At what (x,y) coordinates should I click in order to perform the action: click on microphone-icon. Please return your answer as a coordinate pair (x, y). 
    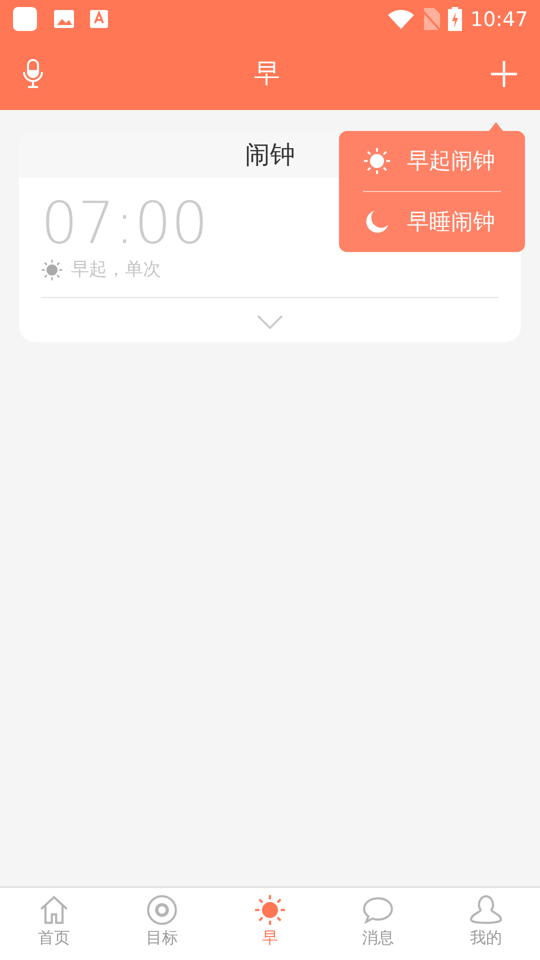
    Looking at the image, I should click on (33, 74).